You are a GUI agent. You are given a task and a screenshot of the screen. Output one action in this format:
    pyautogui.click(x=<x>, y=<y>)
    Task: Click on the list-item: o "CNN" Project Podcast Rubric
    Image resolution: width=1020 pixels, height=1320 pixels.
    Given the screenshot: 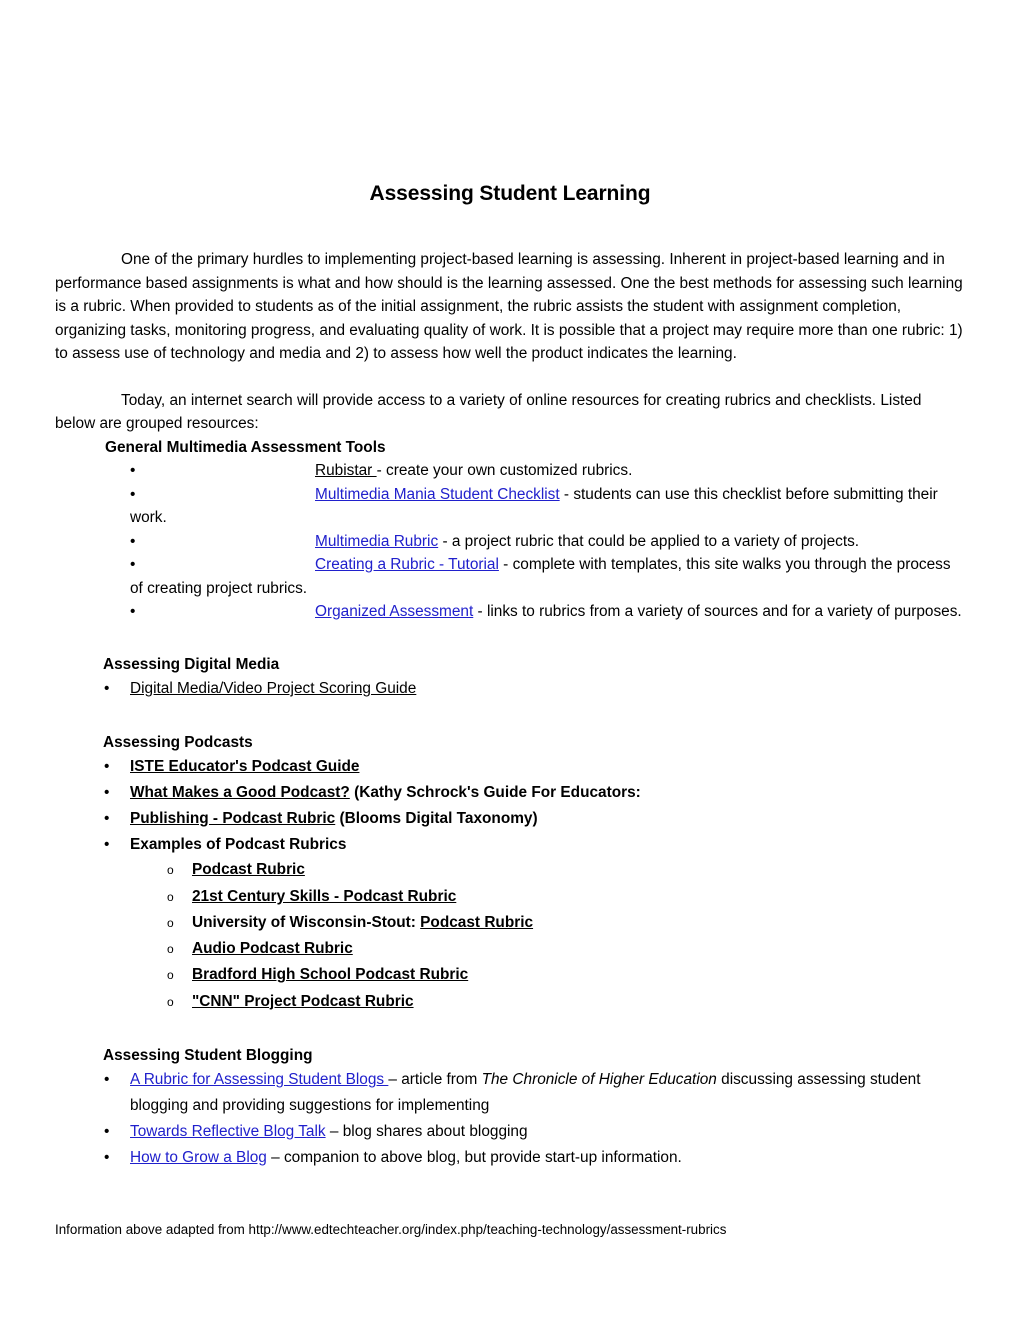 What is the action you would take?
    pyautogui.click(x=566, y=1002)
    